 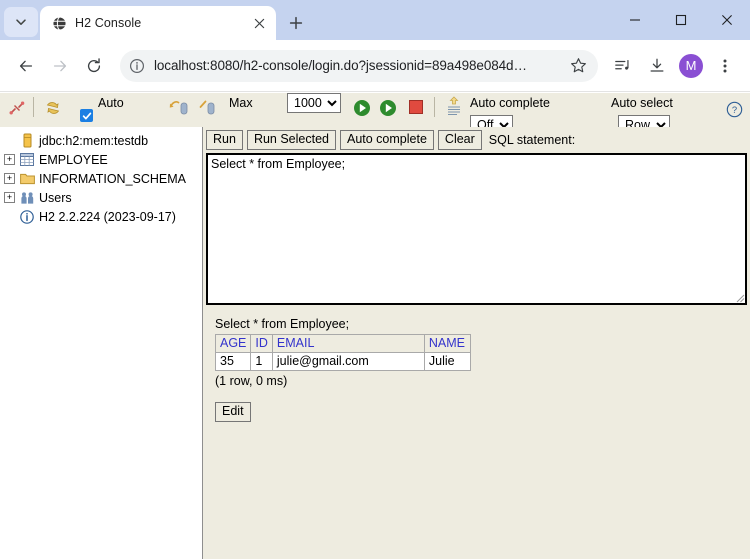 I want to click on auto-commit-label: Auto, so click(x=111, y=103).